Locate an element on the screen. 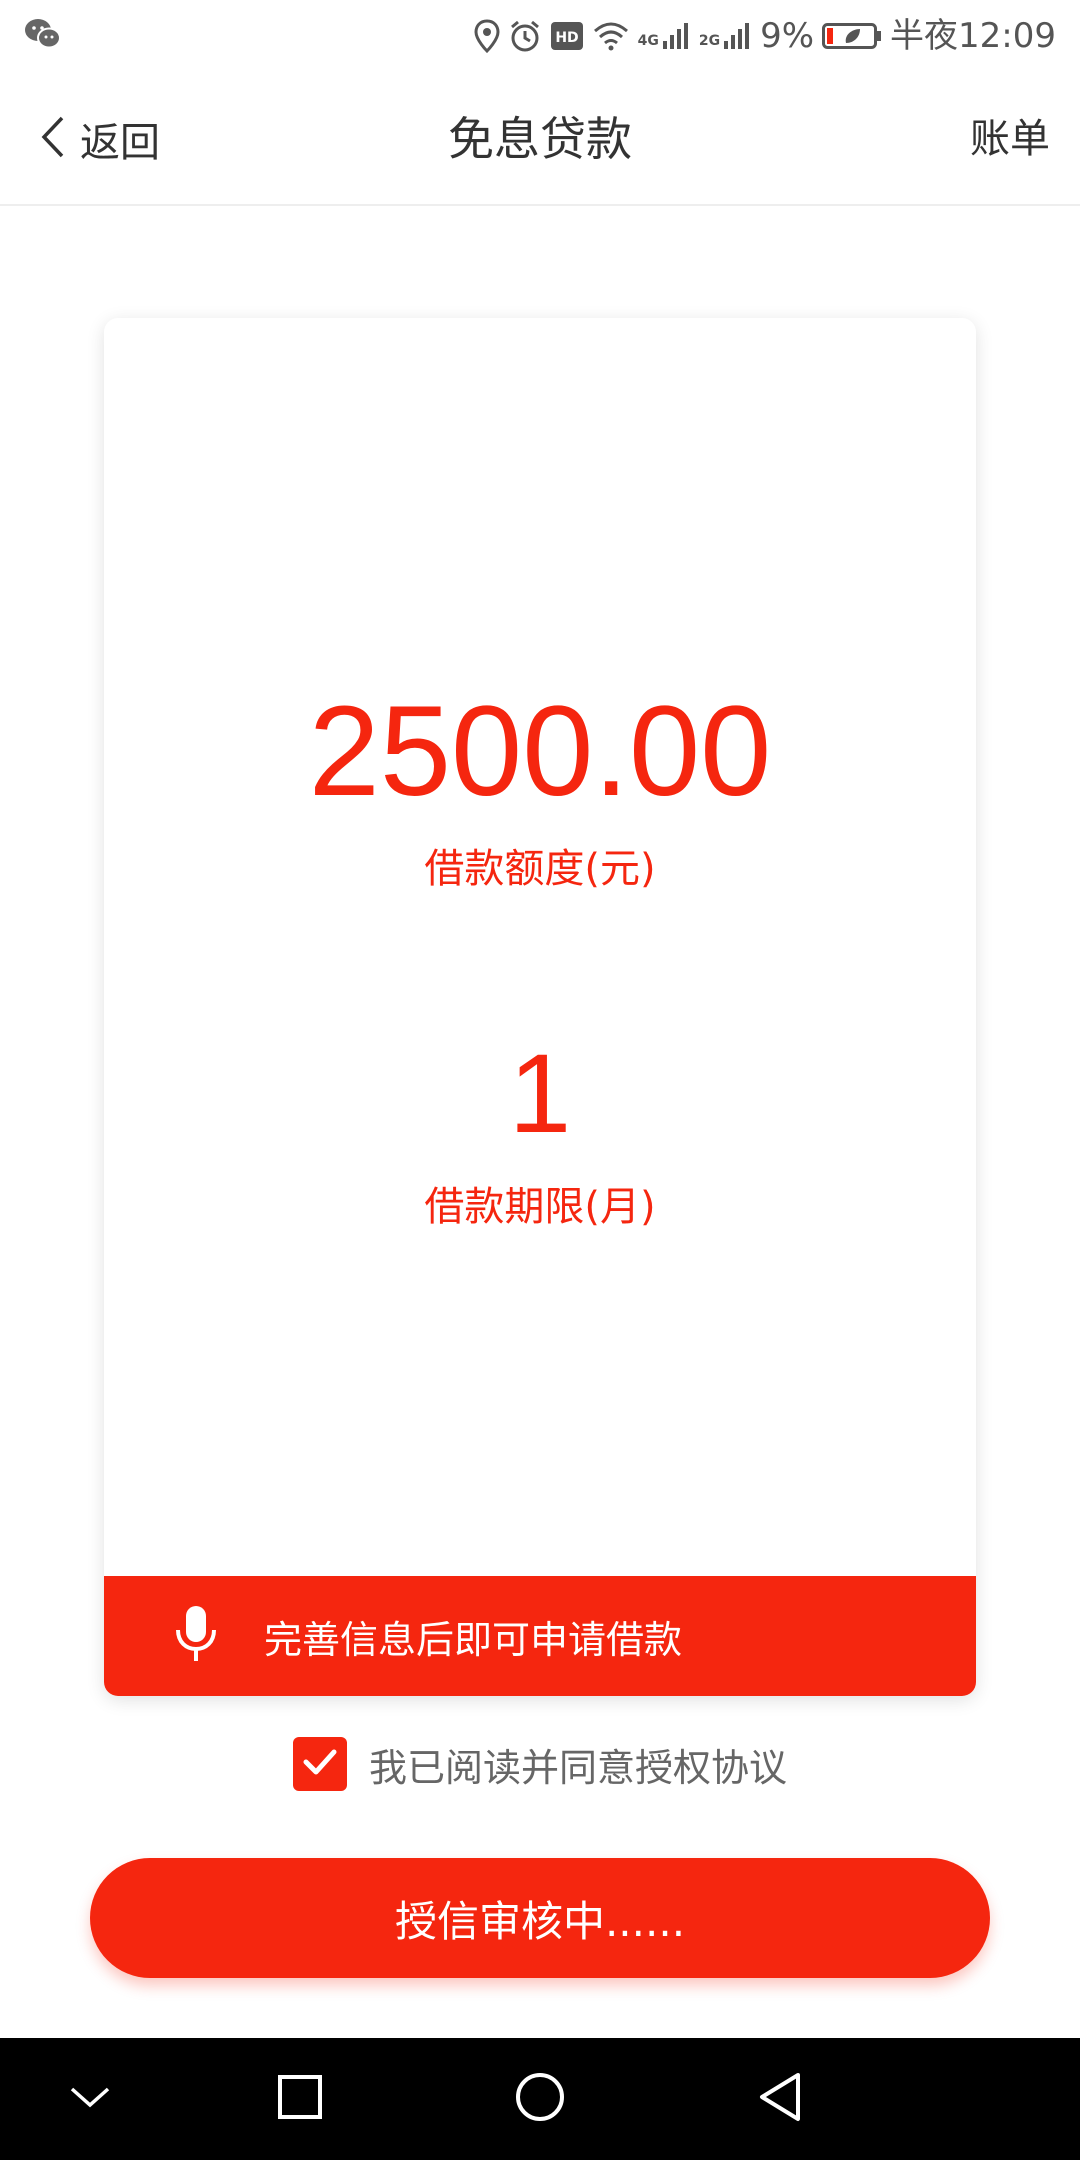 Image resolution: width=1080 pixels, height=2160 pixels. nav-bar: 免息贷款 返回 账单 is located at coordinates (540, 139).